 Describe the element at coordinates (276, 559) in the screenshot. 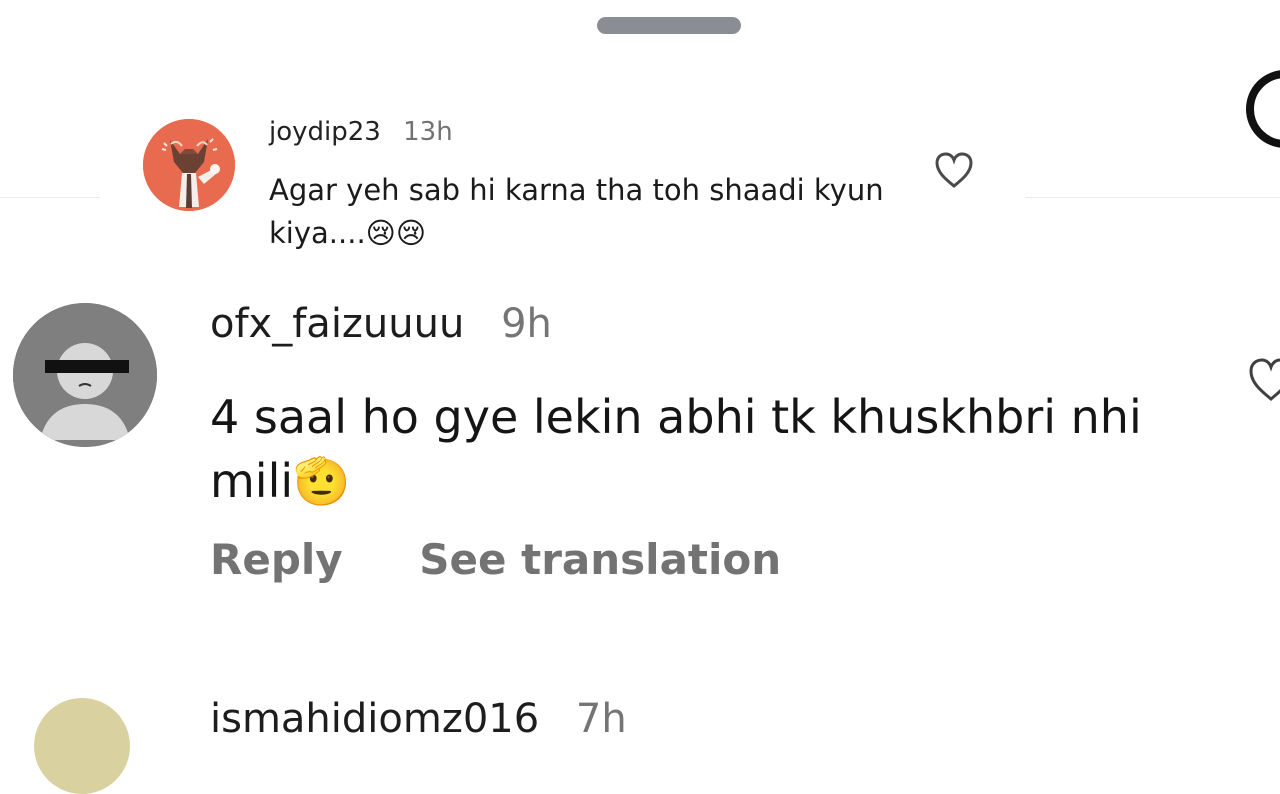

I see `reply-button: Reply` at that location.